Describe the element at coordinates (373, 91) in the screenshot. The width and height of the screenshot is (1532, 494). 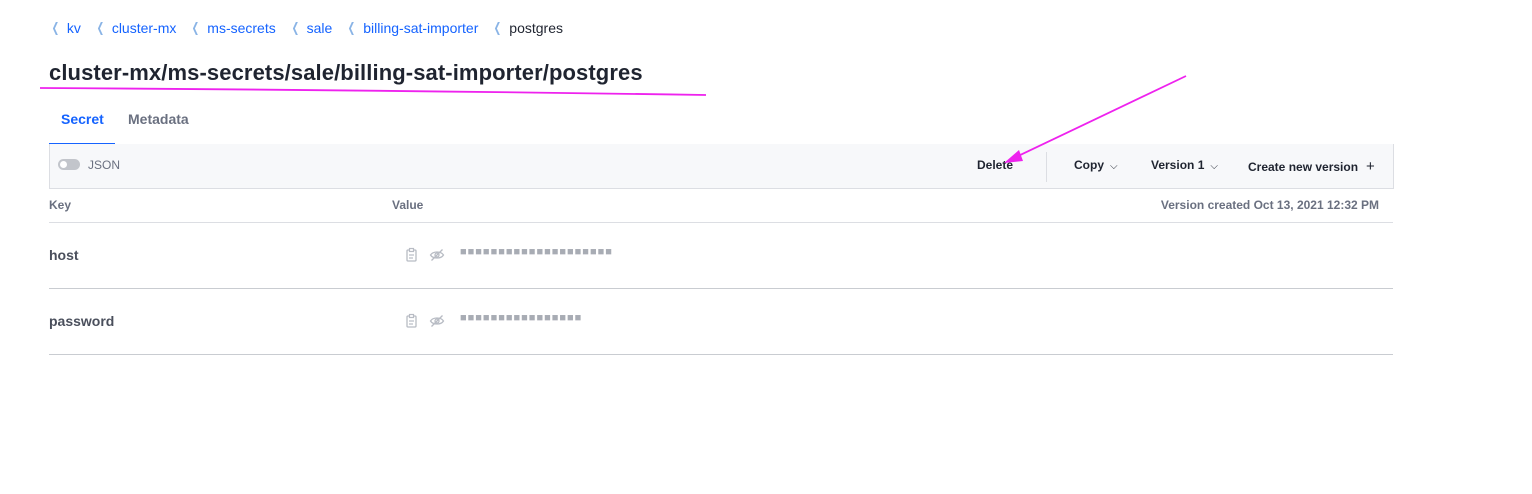
I see `title-underline-annotation` at that location.